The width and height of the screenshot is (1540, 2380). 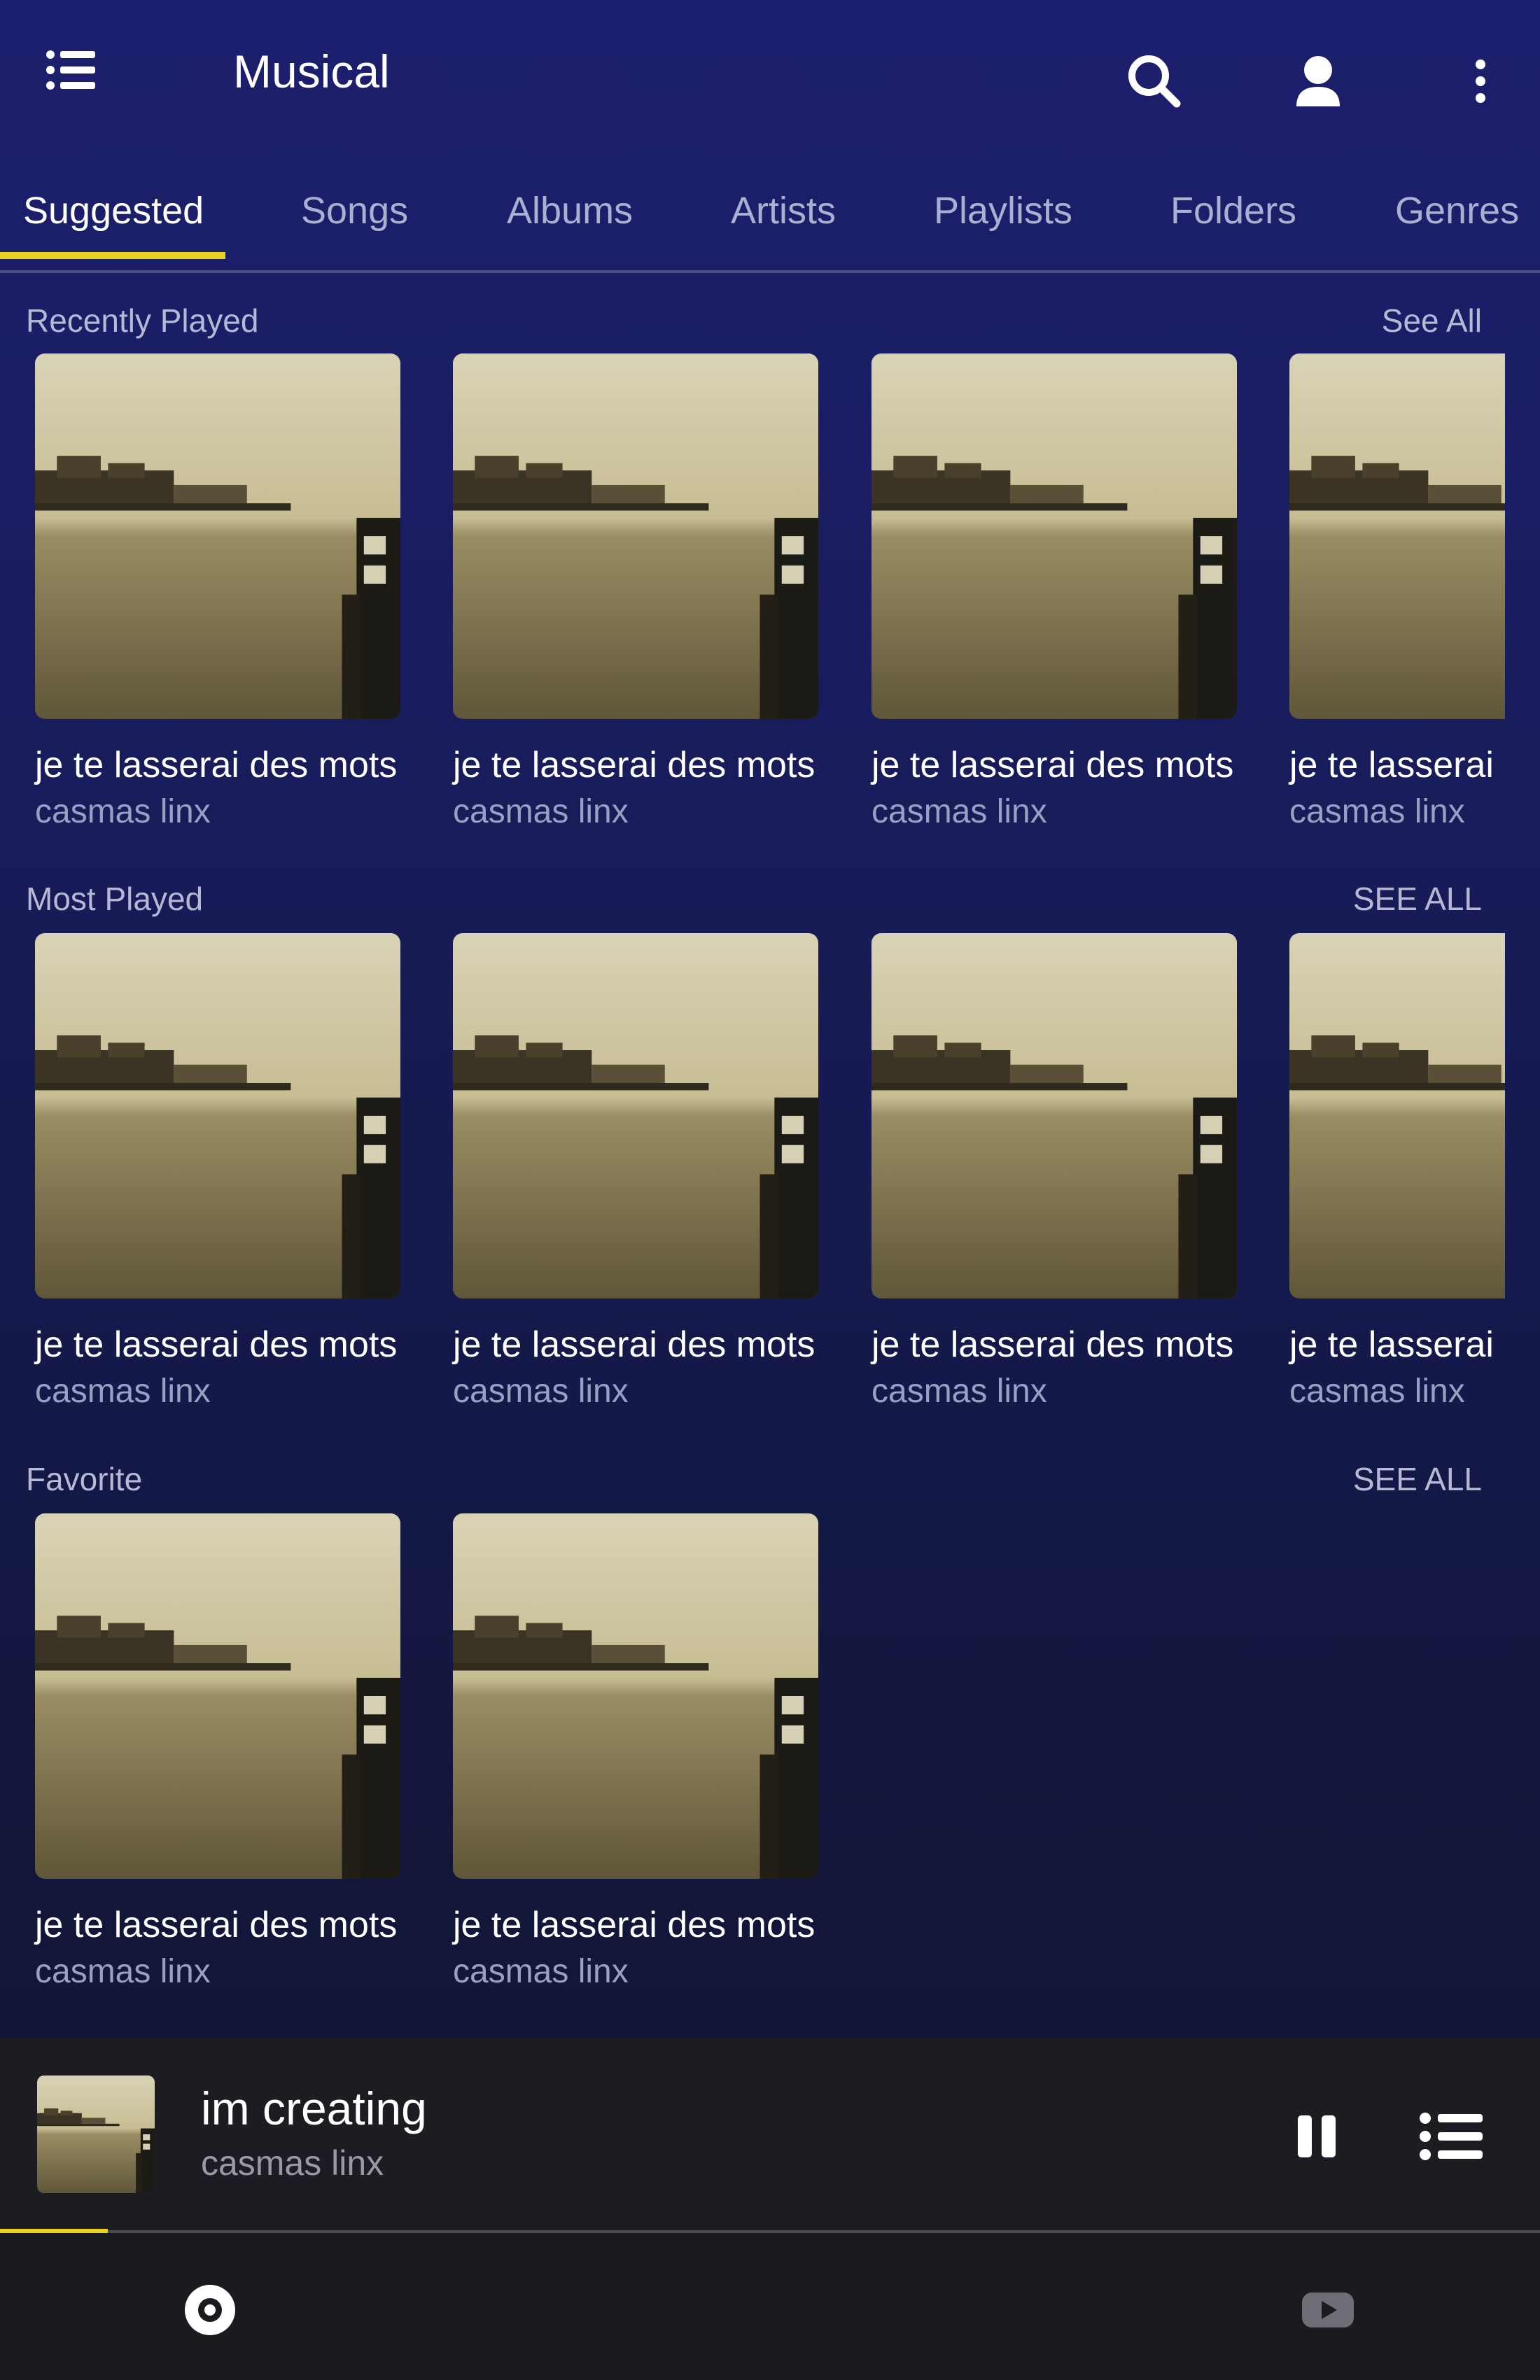 What do you see at coordinates (570, 210) in the screenshot?
I see `tab-albums: Albums` at bounding box center [570, 210].